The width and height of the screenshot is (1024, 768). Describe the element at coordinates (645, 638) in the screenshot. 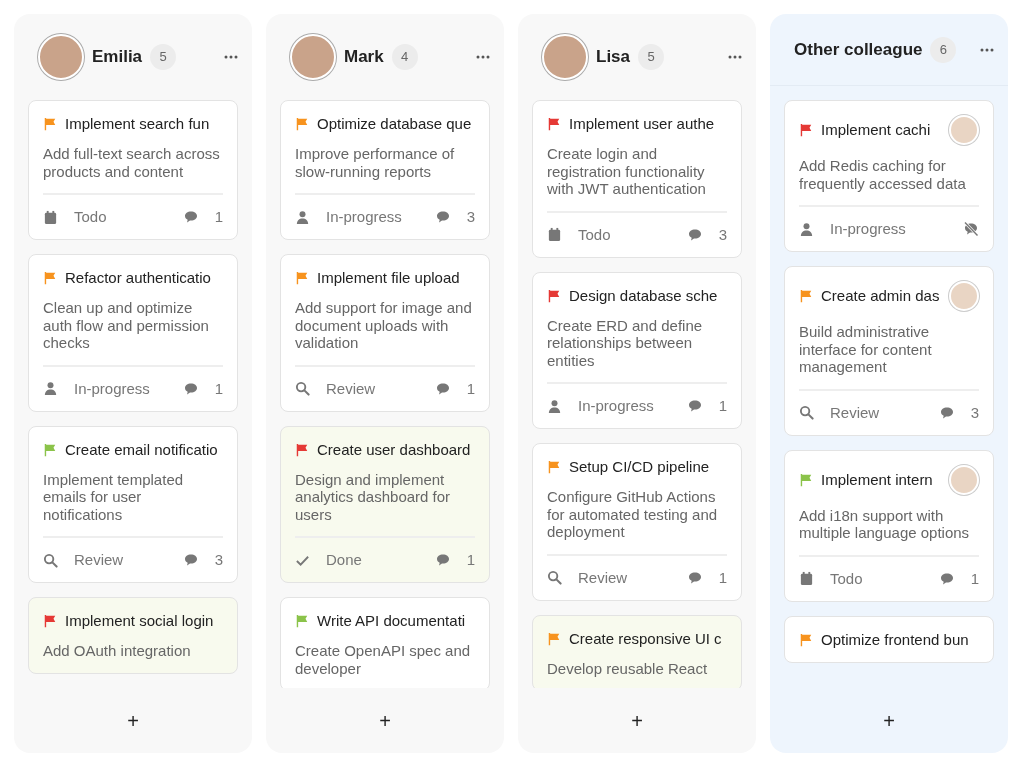

I see `task-title: Create responsive UI c` at that location.